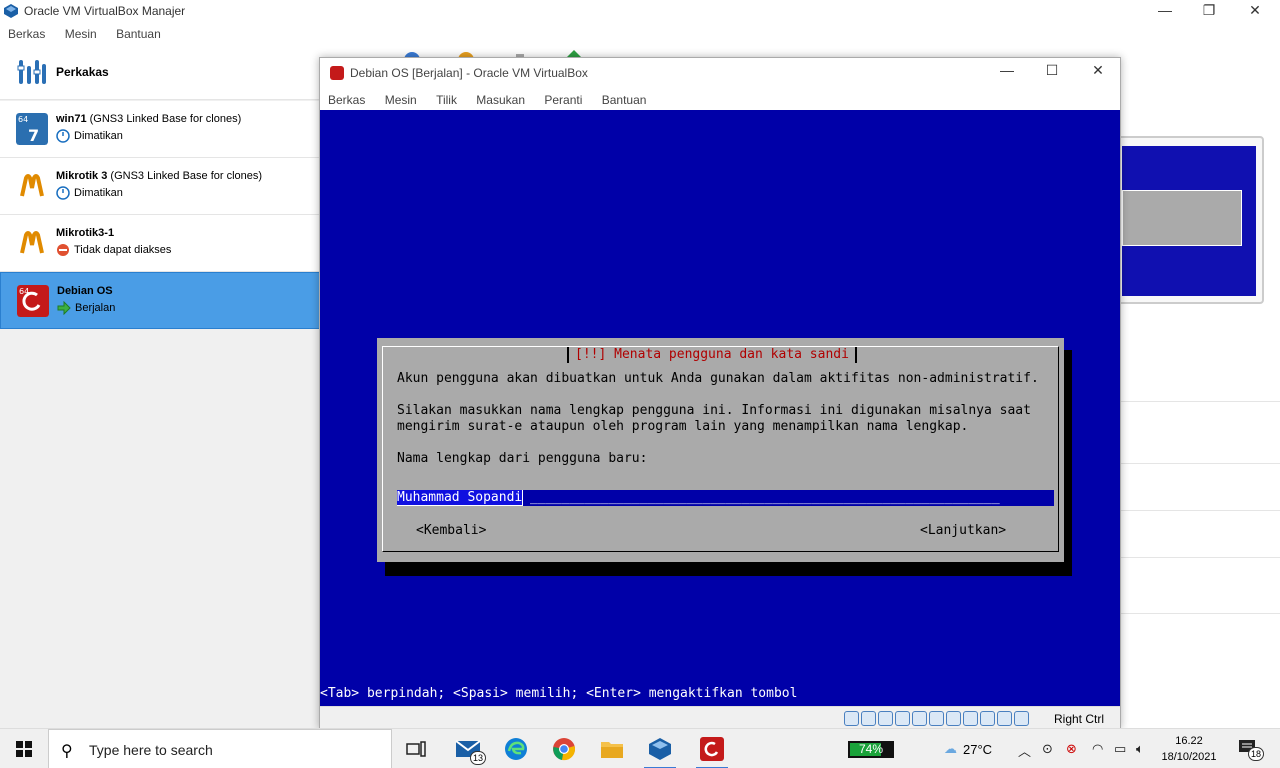  What do you see at coordinates (1189, 749) in the screenshot?
I see `clock: 16.22 18/10/2021` at bounding box center [1189, 749].